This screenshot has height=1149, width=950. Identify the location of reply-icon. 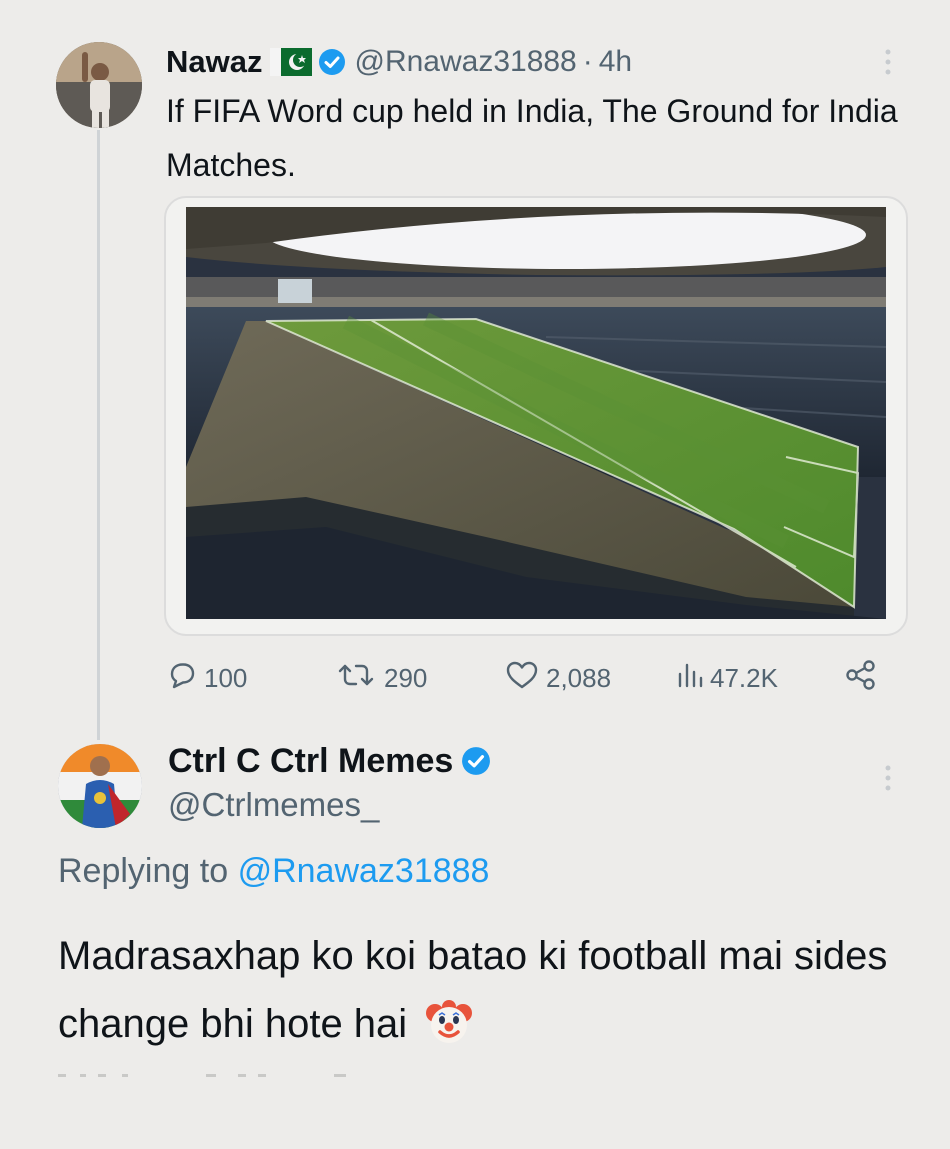
(185, 678).